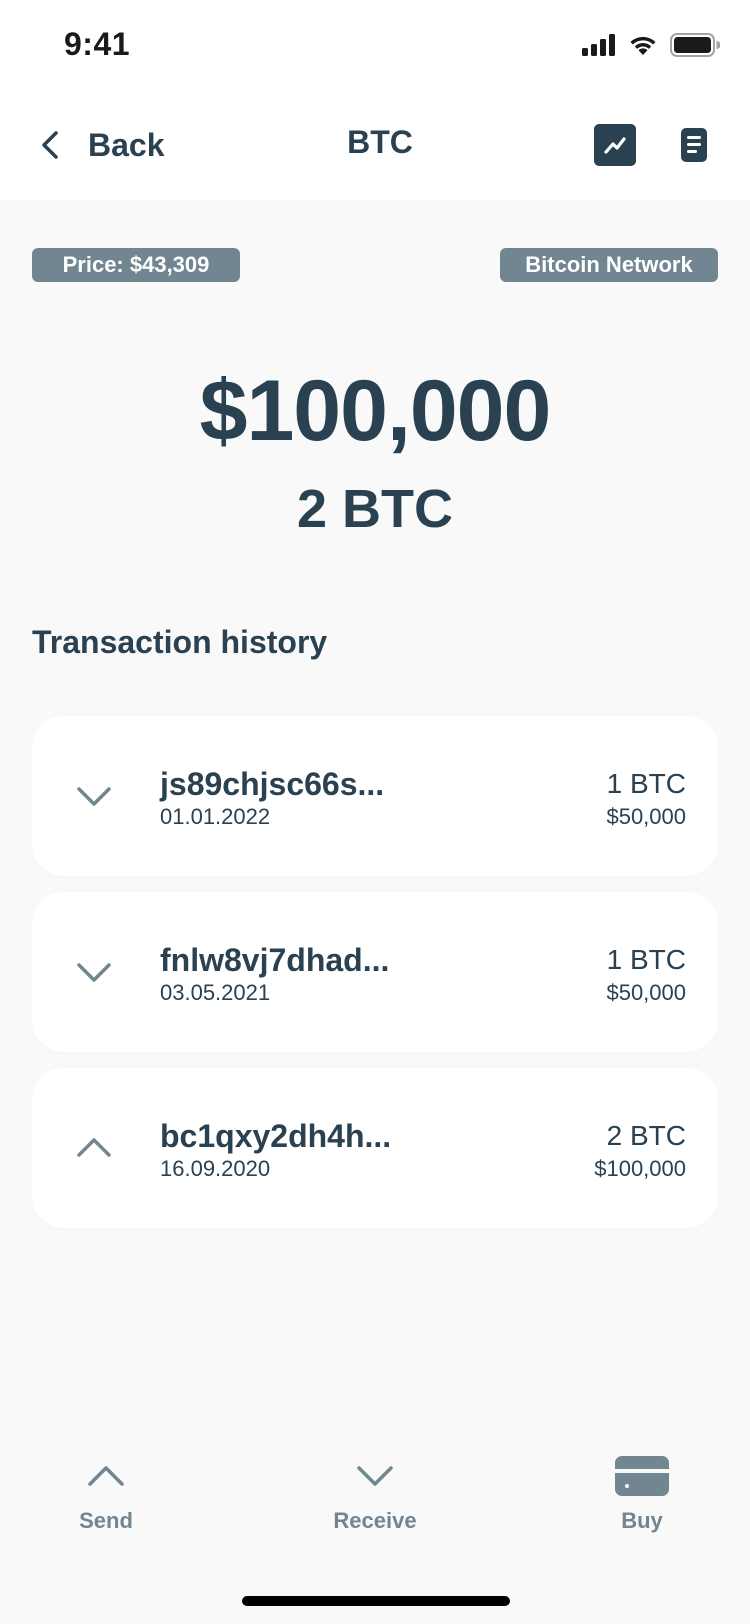 This screenshot has height=1624, width=750. I want to click on credit-card-icon, so click(642, 1476).